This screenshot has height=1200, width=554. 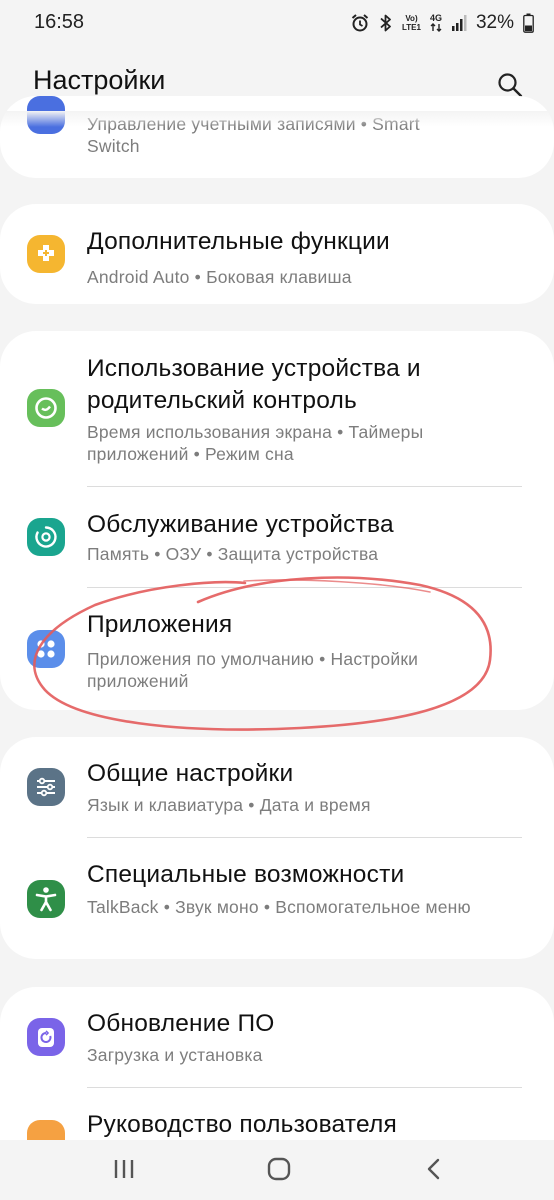 I want to click on back-icon, so click(x=433, y=1169).